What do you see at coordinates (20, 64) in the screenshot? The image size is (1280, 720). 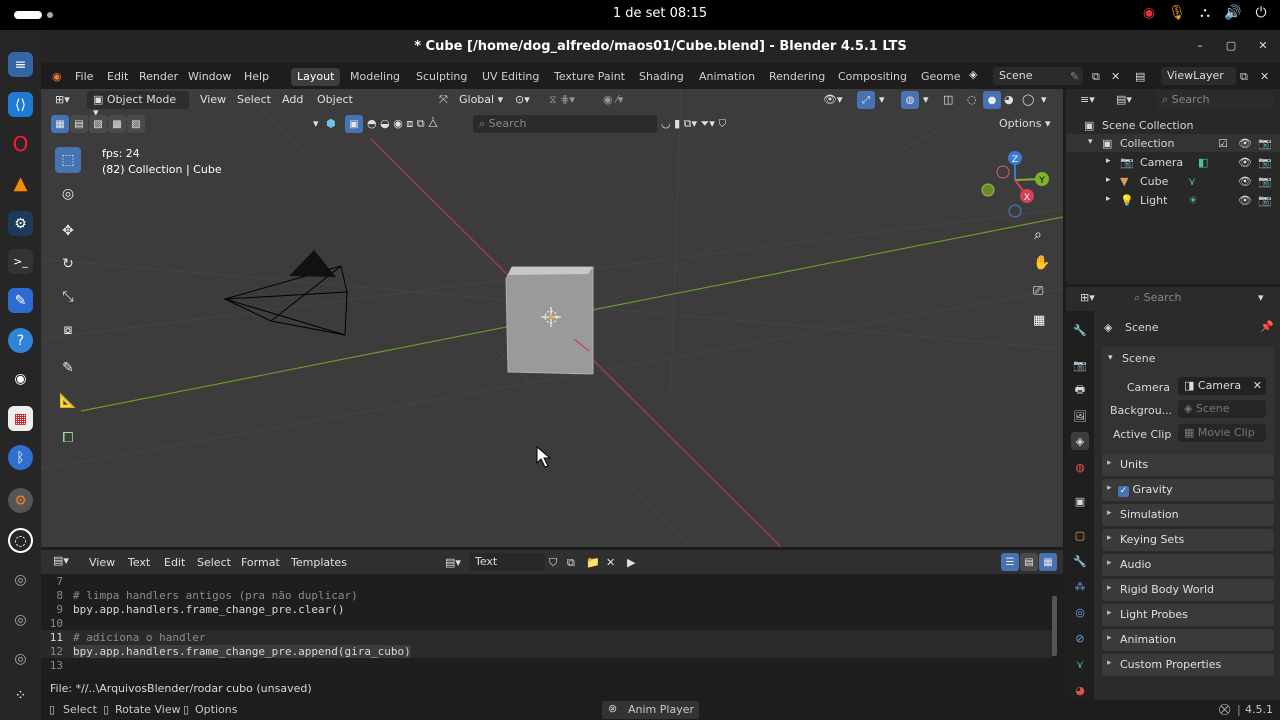 I see `app-menu-icon: ≡` at bounding box center [20, 64].